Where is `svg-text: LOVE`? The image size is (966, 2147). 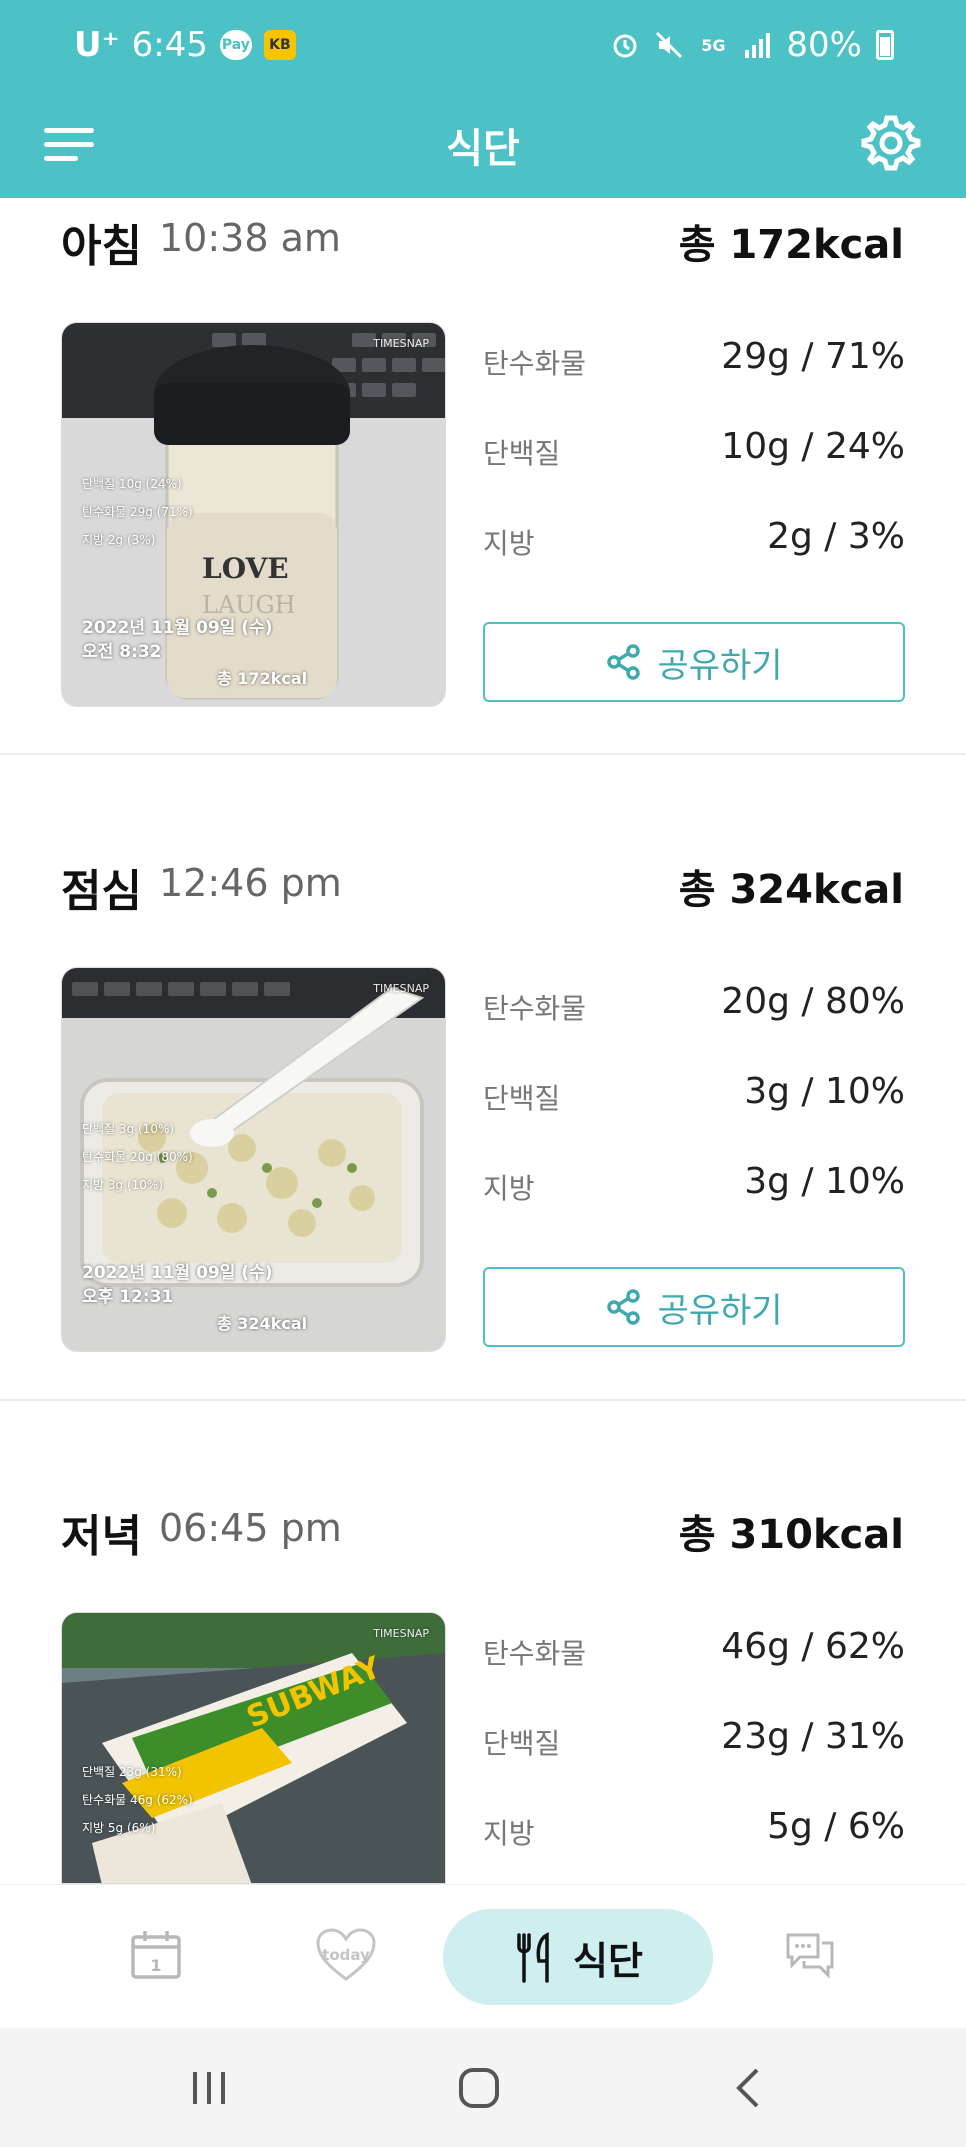 svg-text: LOVE is located at coordinates (245, 568).